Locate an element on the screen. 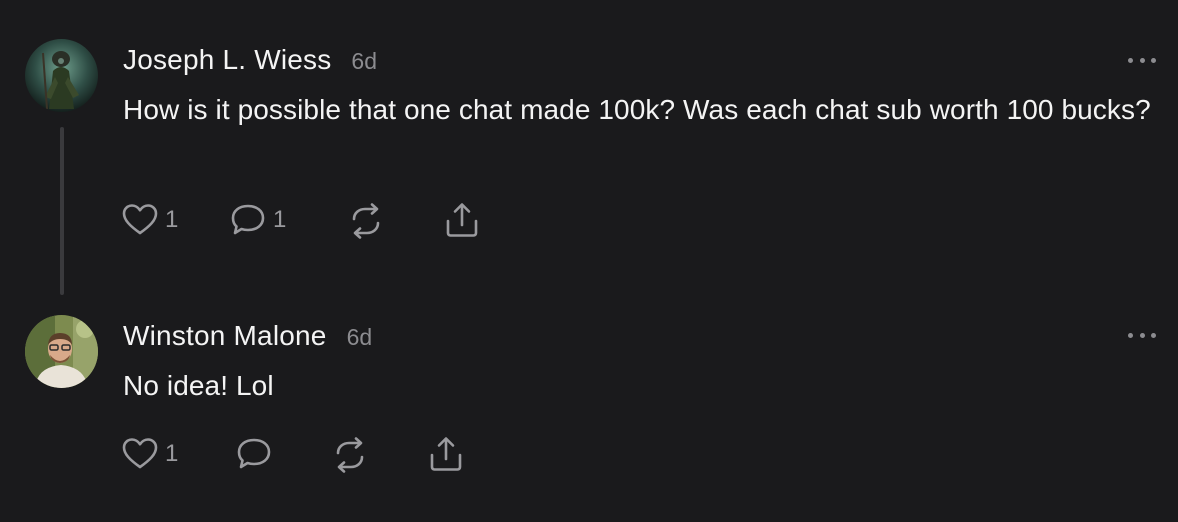 This screenshot has height=522, width=1178. comment-text: No idea! Lol is located at coordinates (198, 385).